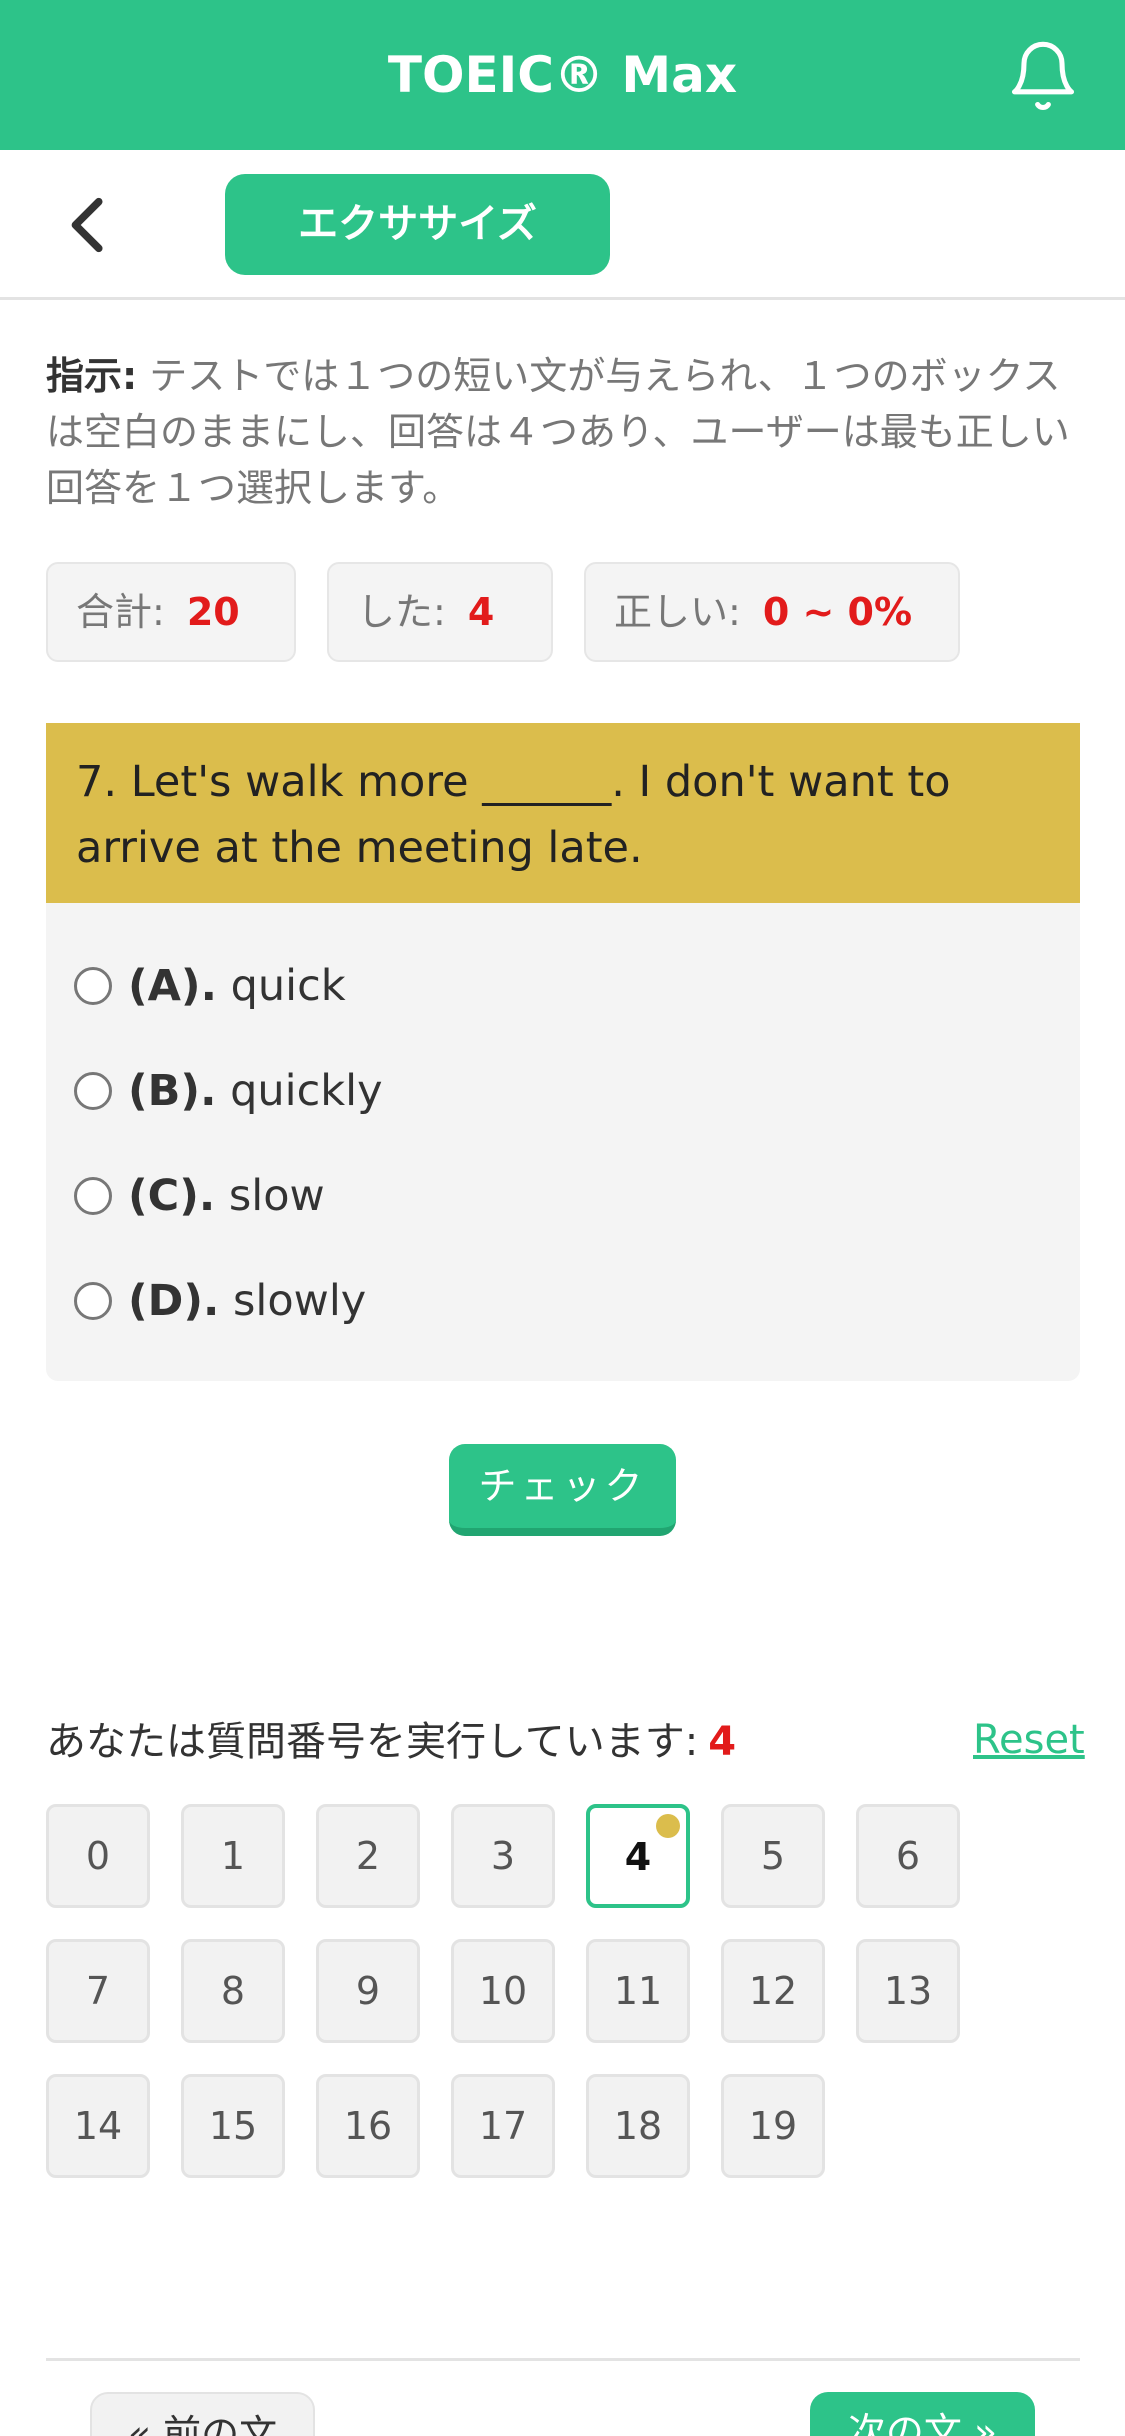  I want to click on question-number: 6, so click(908, 1856).